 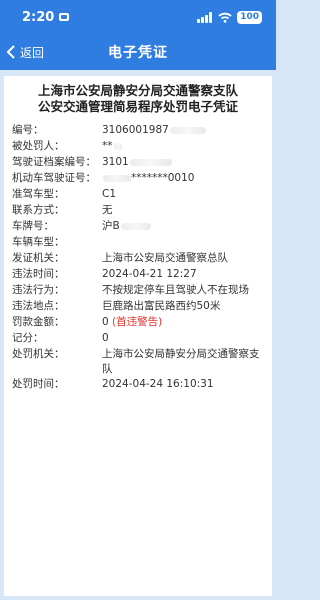 I want to click on document-title-line1: 上海市公安局静安分局交通警察支队, so click(x=137, y=90).